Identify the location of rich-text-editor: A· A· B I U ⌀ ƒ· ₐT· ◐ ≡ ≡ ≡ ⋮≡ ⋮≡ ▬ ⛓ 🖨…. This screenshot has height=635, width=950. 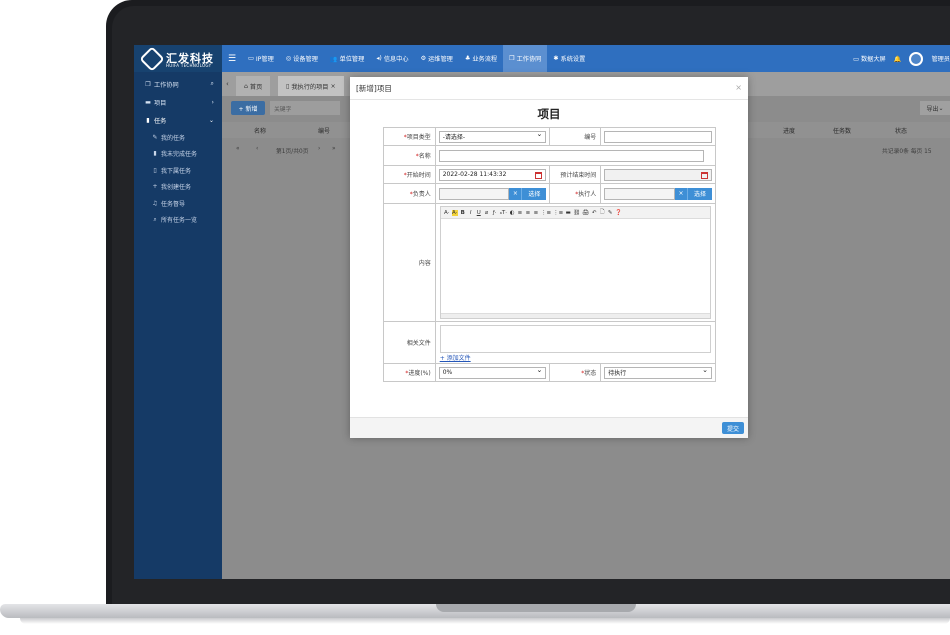
(575, 262).